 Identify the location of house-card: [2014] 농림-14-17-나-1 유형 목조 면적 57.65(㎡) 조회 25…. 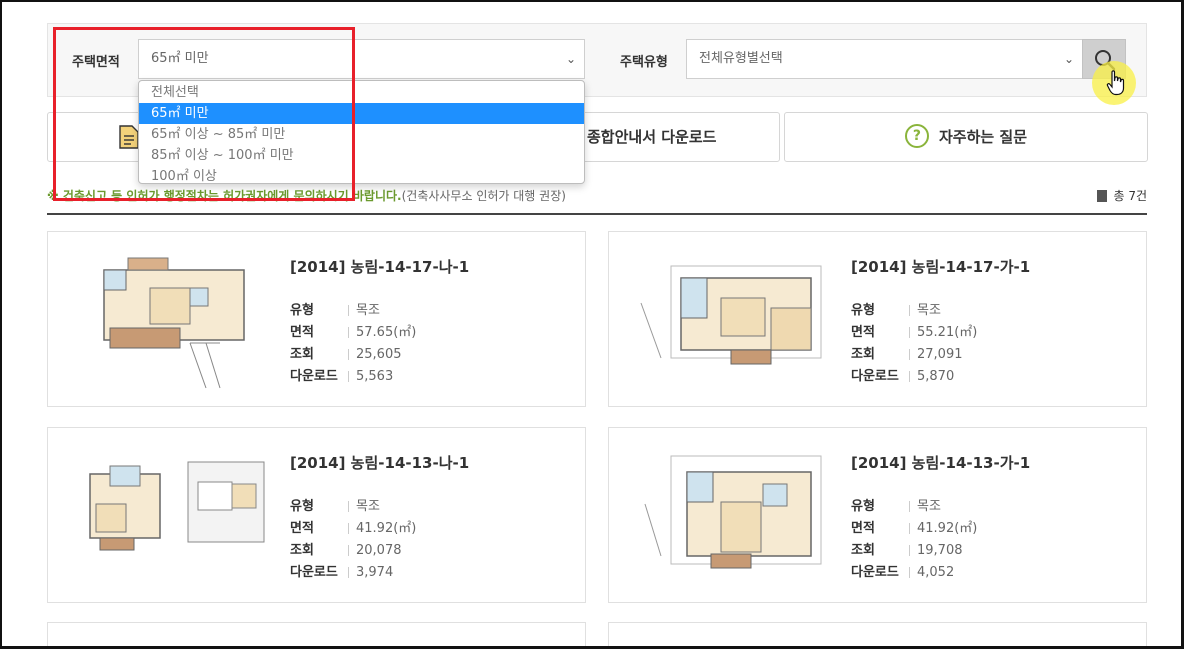
(316, 319).